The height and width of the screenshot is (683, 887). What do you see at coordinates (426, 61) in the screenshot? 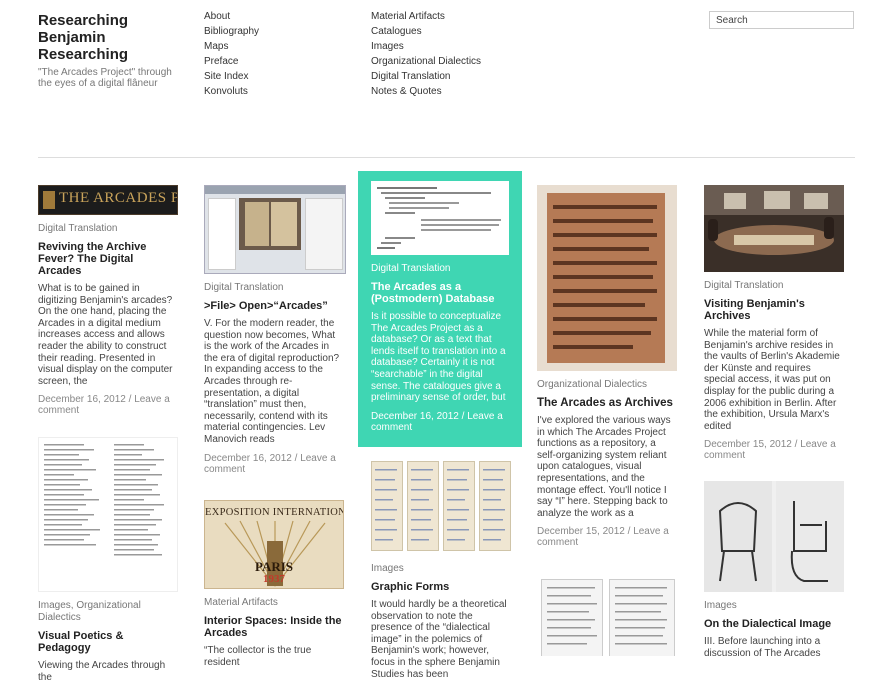
I see `menu-item-organizational-dialectics: Organizational Dialectics` at bounding box center [426, 61].